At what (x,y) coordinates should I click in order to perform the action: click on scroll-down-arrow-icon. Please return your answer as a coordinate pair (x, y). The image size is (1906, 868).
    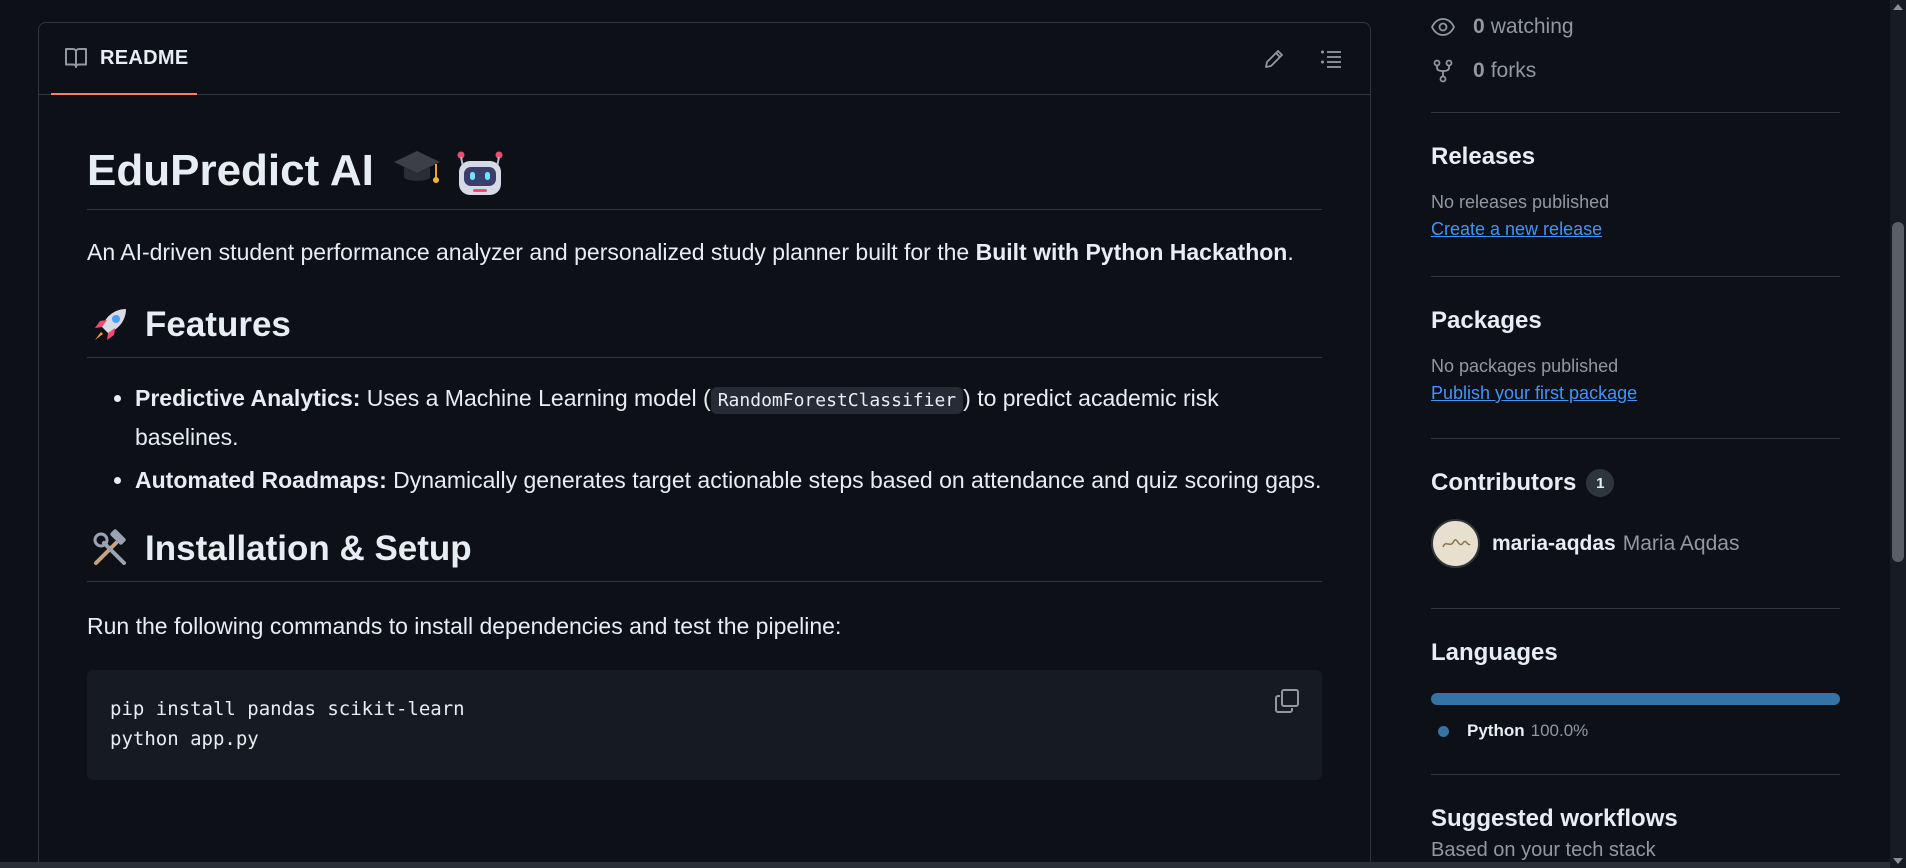
    Looking at the image, I should click on (1898, 861).